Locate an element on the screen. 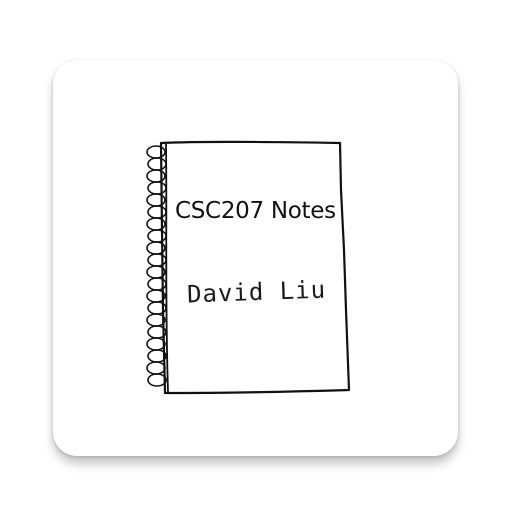 The image size is (512, 512). notebook-author: David Liu is located at coordinates (256, 292).